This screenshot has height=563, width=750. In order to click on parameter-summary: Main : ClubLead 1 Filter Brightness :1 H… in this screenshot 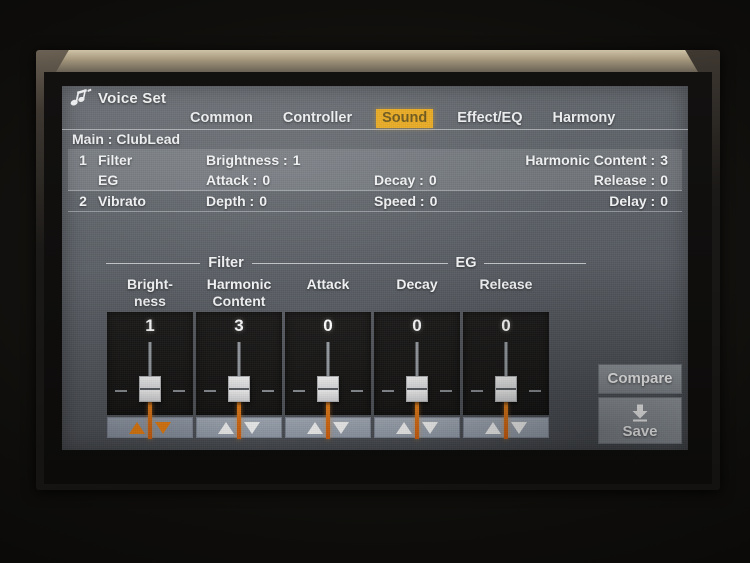, I will do `click(375, 171)`.